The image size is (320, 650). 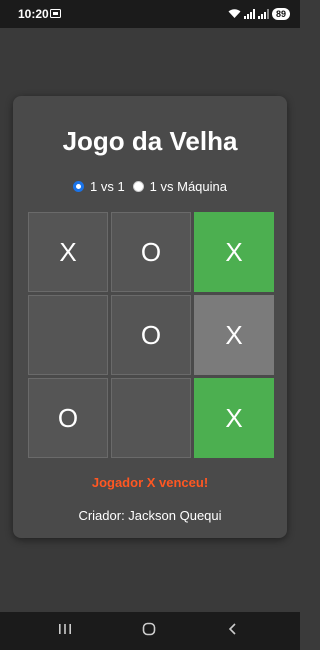 I want to click on mode-label-vs-machine: 1 vs Máquina, so click(x=188, y=186).